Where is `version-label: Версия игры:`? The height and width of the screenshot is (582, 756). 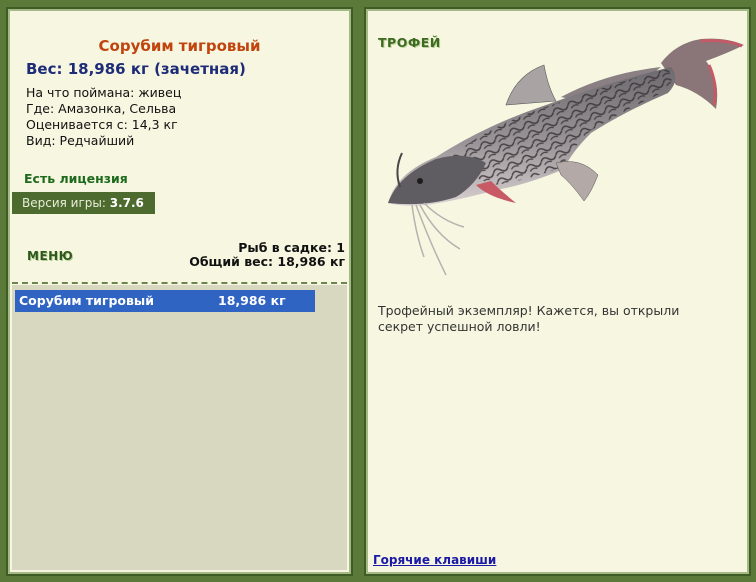
version-label: Версия игры: is located at coordinates (64, 203).